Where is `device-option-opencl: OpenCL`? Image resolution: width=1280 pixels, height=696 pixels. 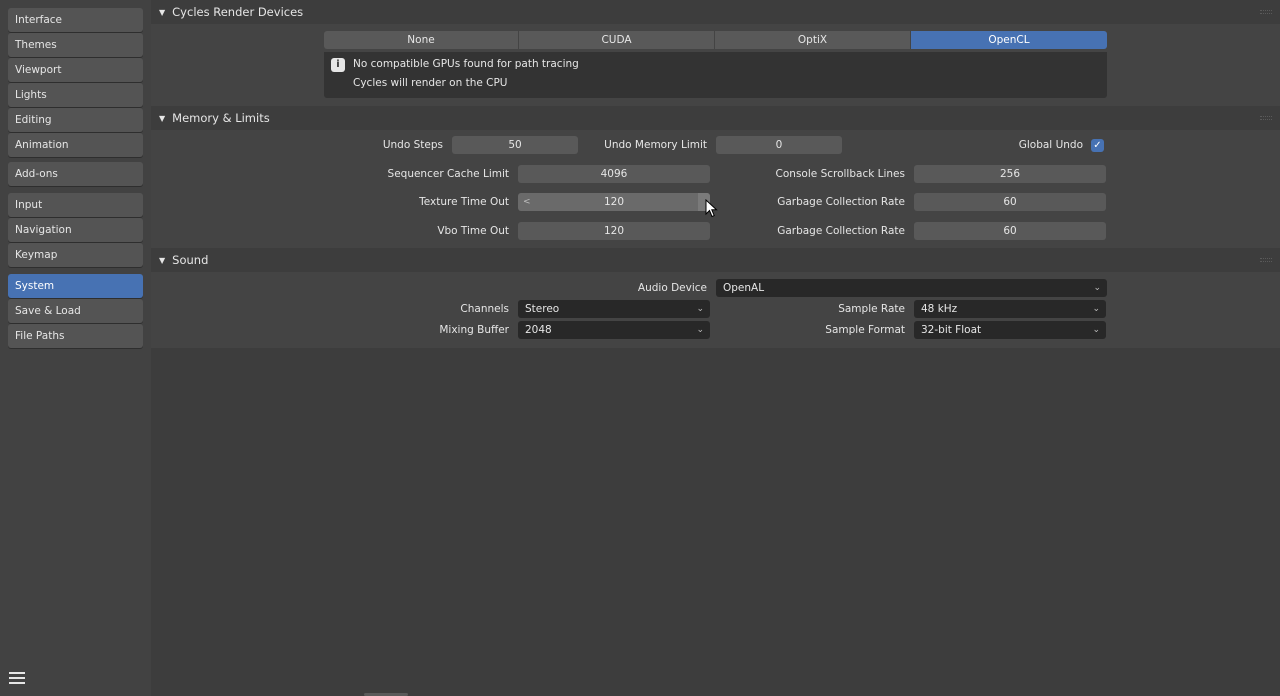
device-option-opencl: OpenCL is located at coordinates (1009, 40).